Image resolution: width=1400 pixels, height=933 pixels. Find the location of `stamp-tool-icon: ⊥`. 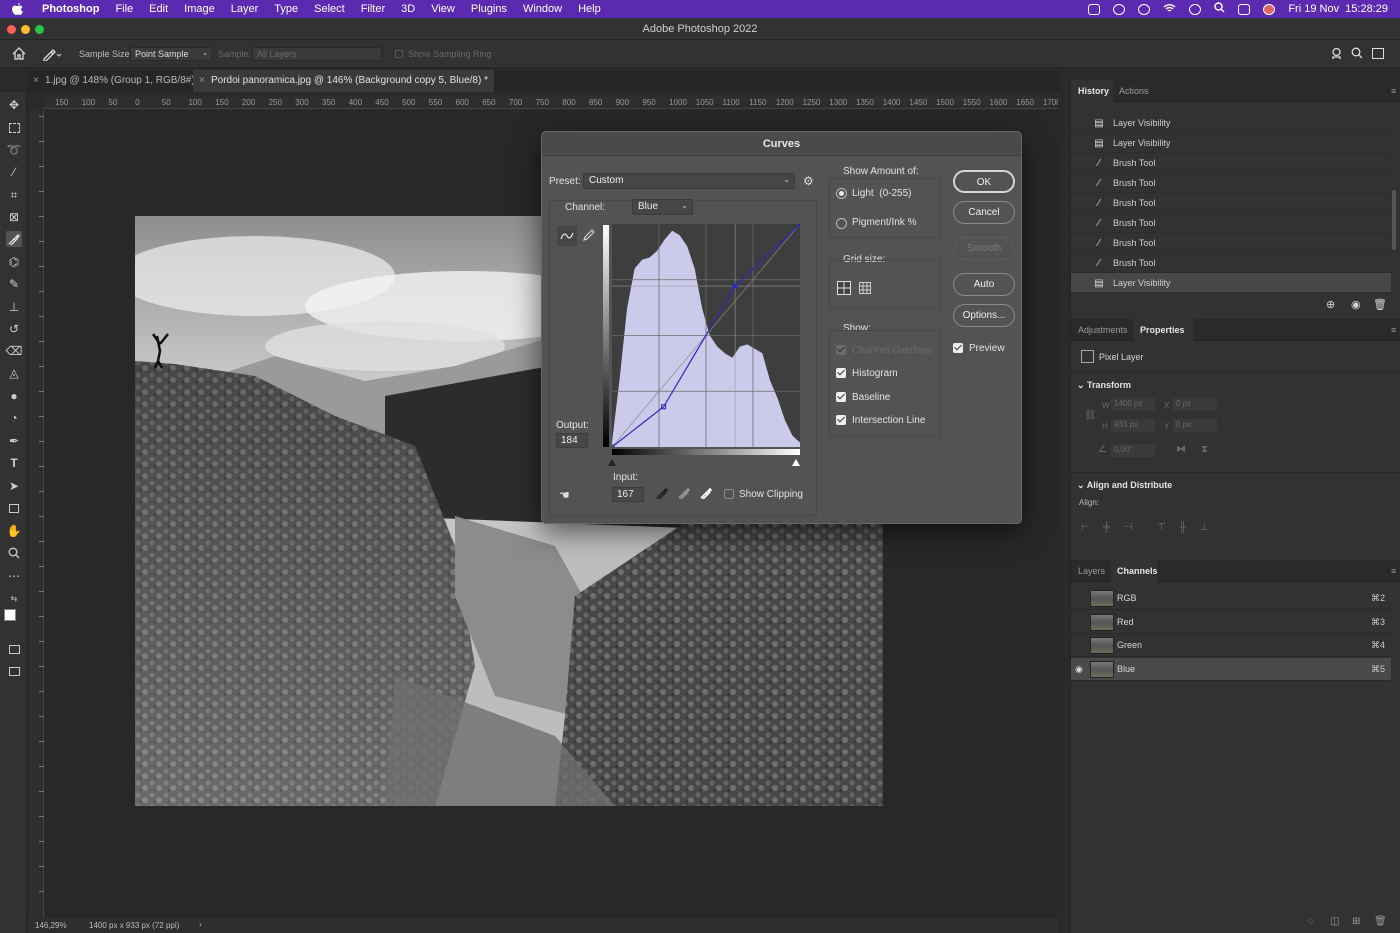

stamp-tool-icon: ⊥ is located at coordinates (14, 307).